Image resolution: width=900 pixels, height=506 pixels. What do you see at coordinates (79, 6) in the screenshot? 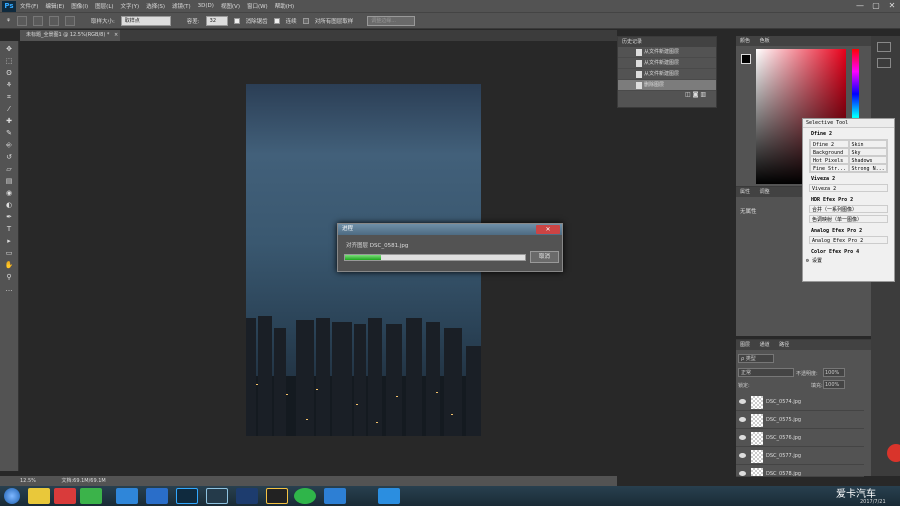
I see `menu-image: 图像(I)` at bounding box center [79, 6].